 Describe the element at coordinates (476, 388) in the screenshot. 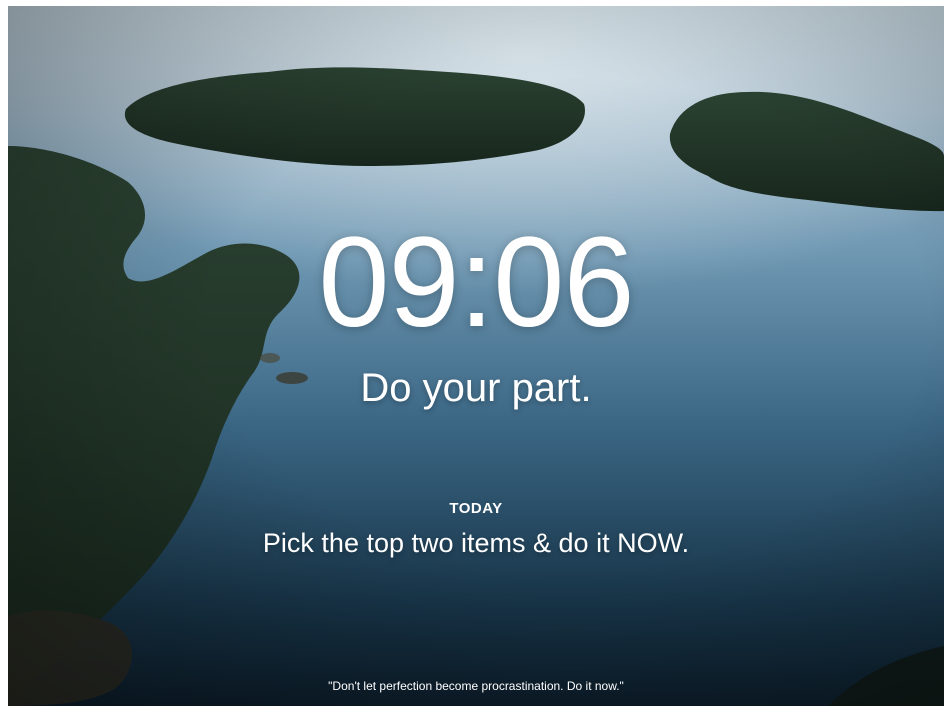

I see `greeting-text: Do your part.` at that location.